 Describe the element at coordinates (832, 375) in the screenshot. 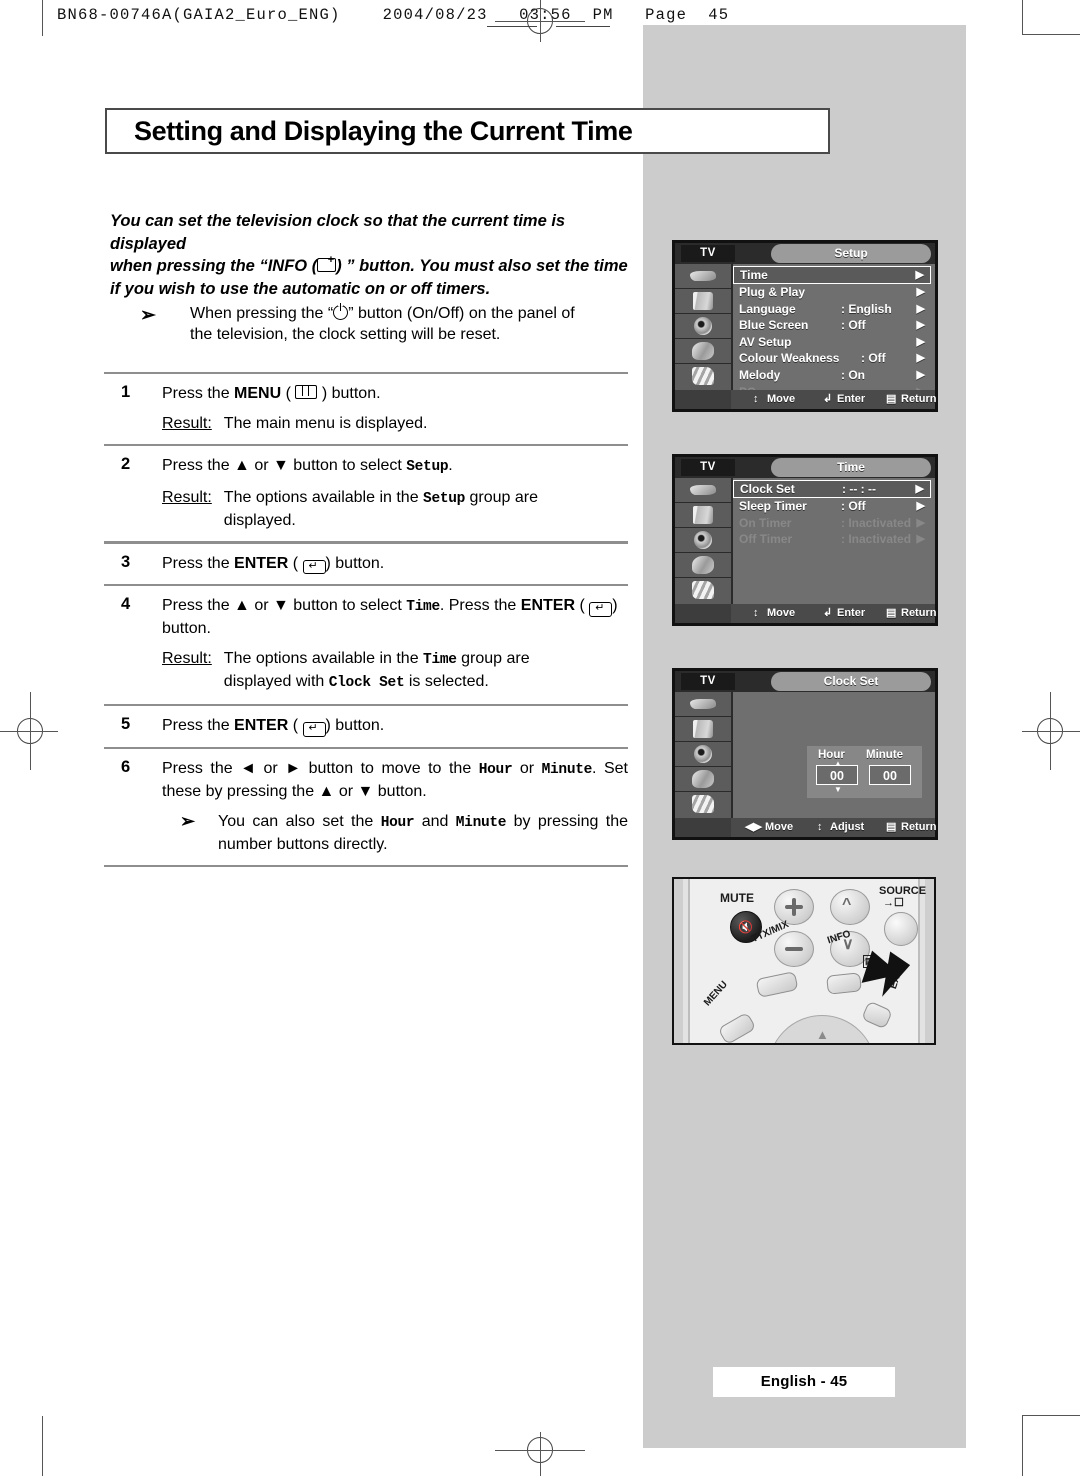

I see `osd-row-melody: Melody: On ▶` at that location.